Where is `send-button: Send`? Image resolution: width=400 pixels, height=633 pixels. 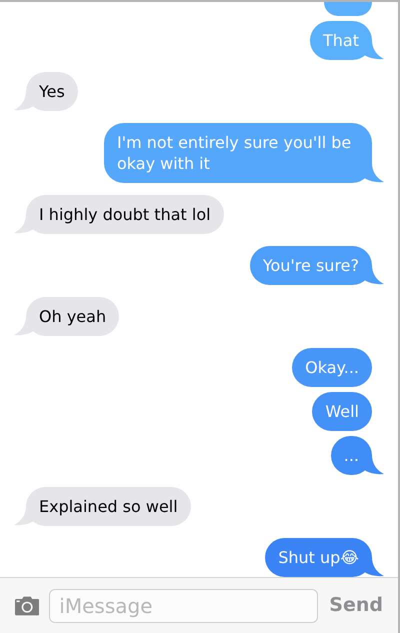 send-button: Send is located at coordinates (356, 605).